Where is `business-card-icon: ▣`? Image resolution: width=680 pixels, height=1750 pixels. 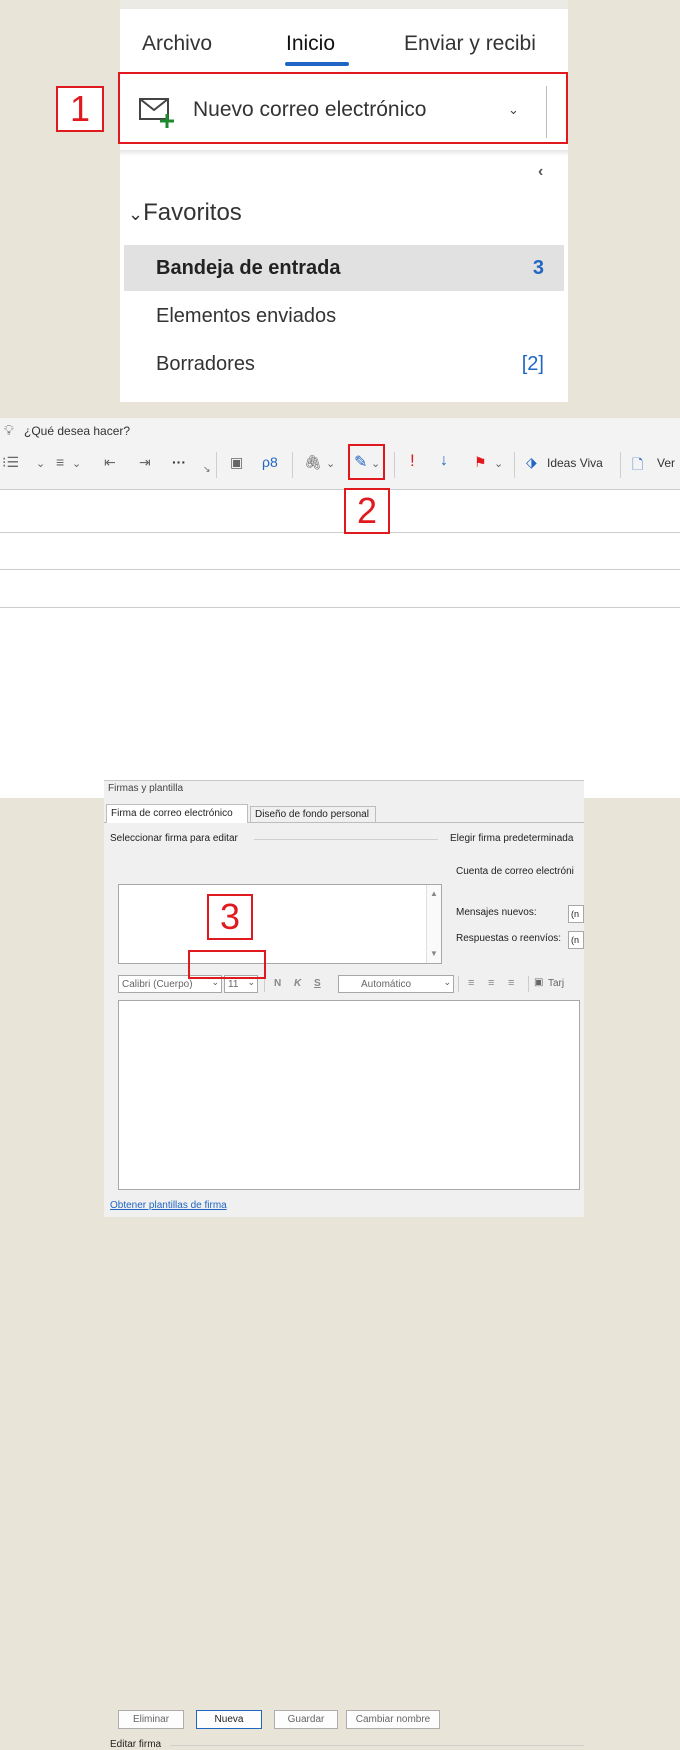 business-card-icon: ▣ is located at coordinates (538, 982).